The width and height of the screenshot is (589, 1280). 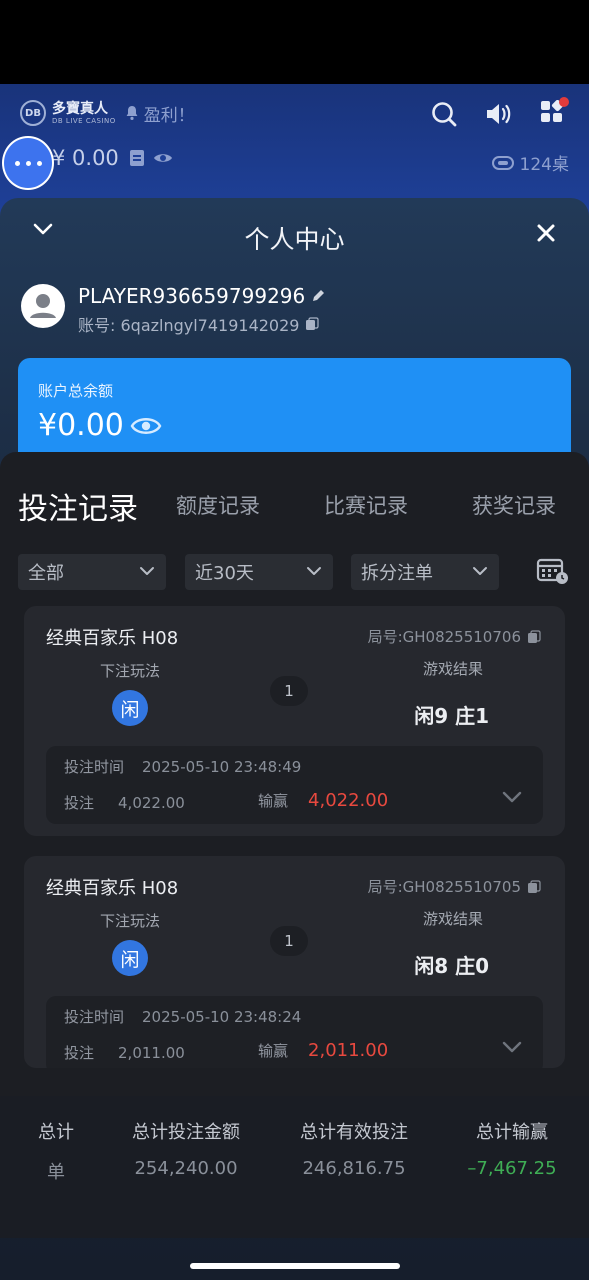 I want to click on header-balance-amount: ¥ 0.00, so click(x=85, y=158).